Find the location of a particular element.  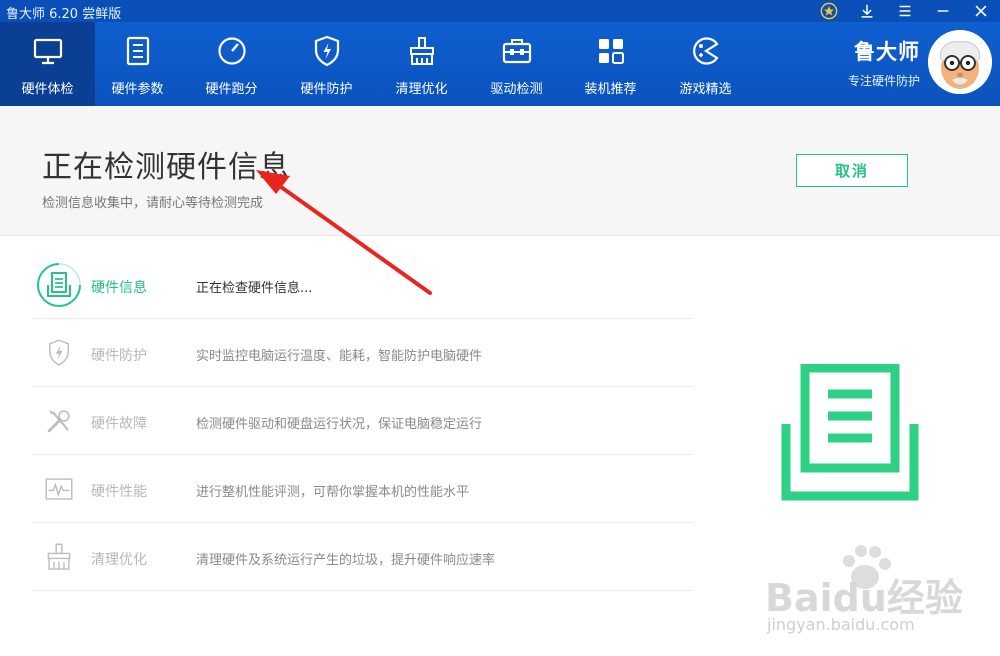

avatar is located at coordinates (960, 62).